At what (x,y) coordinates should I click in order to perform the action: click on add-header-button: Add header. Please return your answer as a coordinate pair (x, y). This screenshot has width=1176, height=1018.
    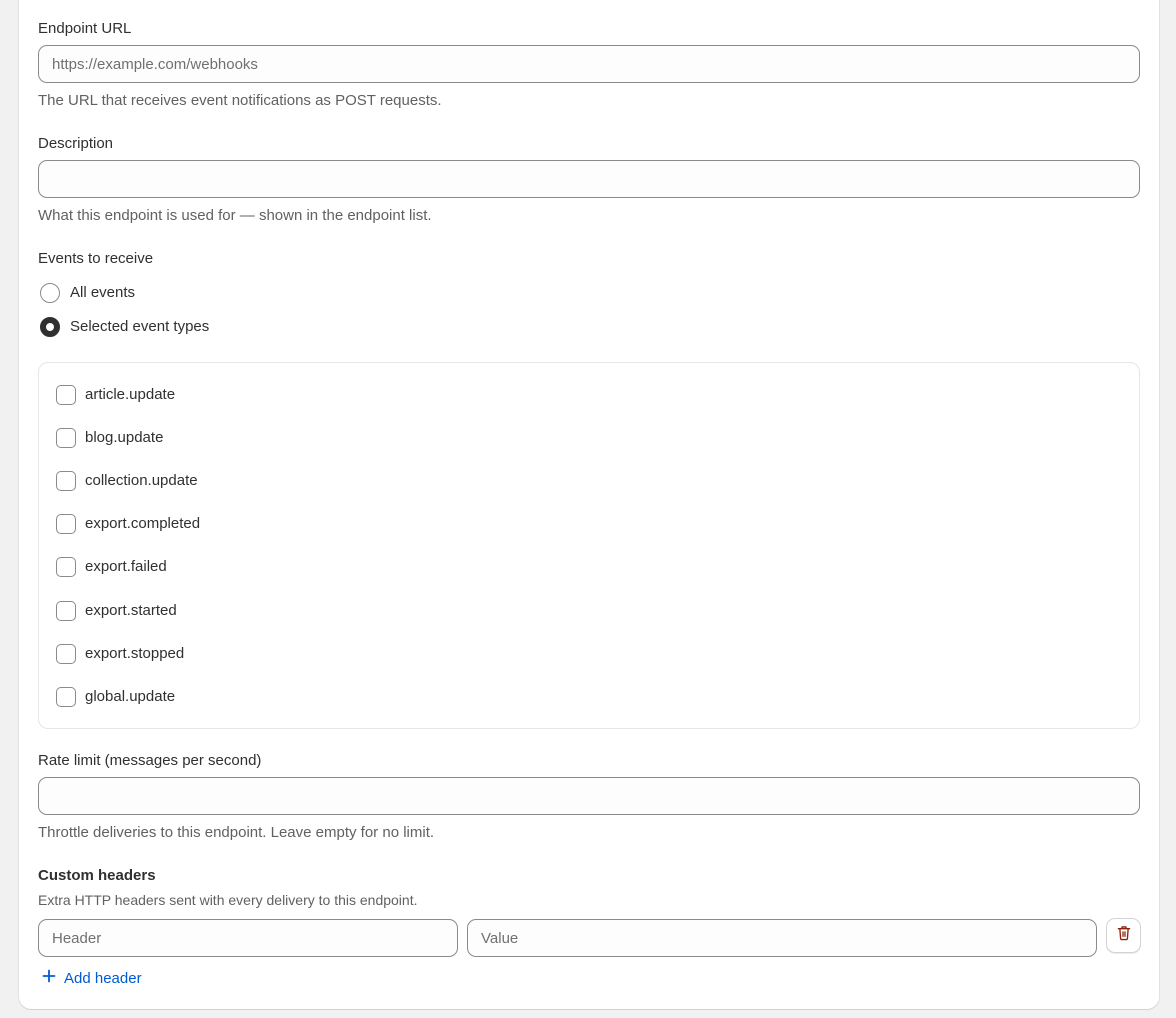
    Looking at the image, I should click on (92, 978).